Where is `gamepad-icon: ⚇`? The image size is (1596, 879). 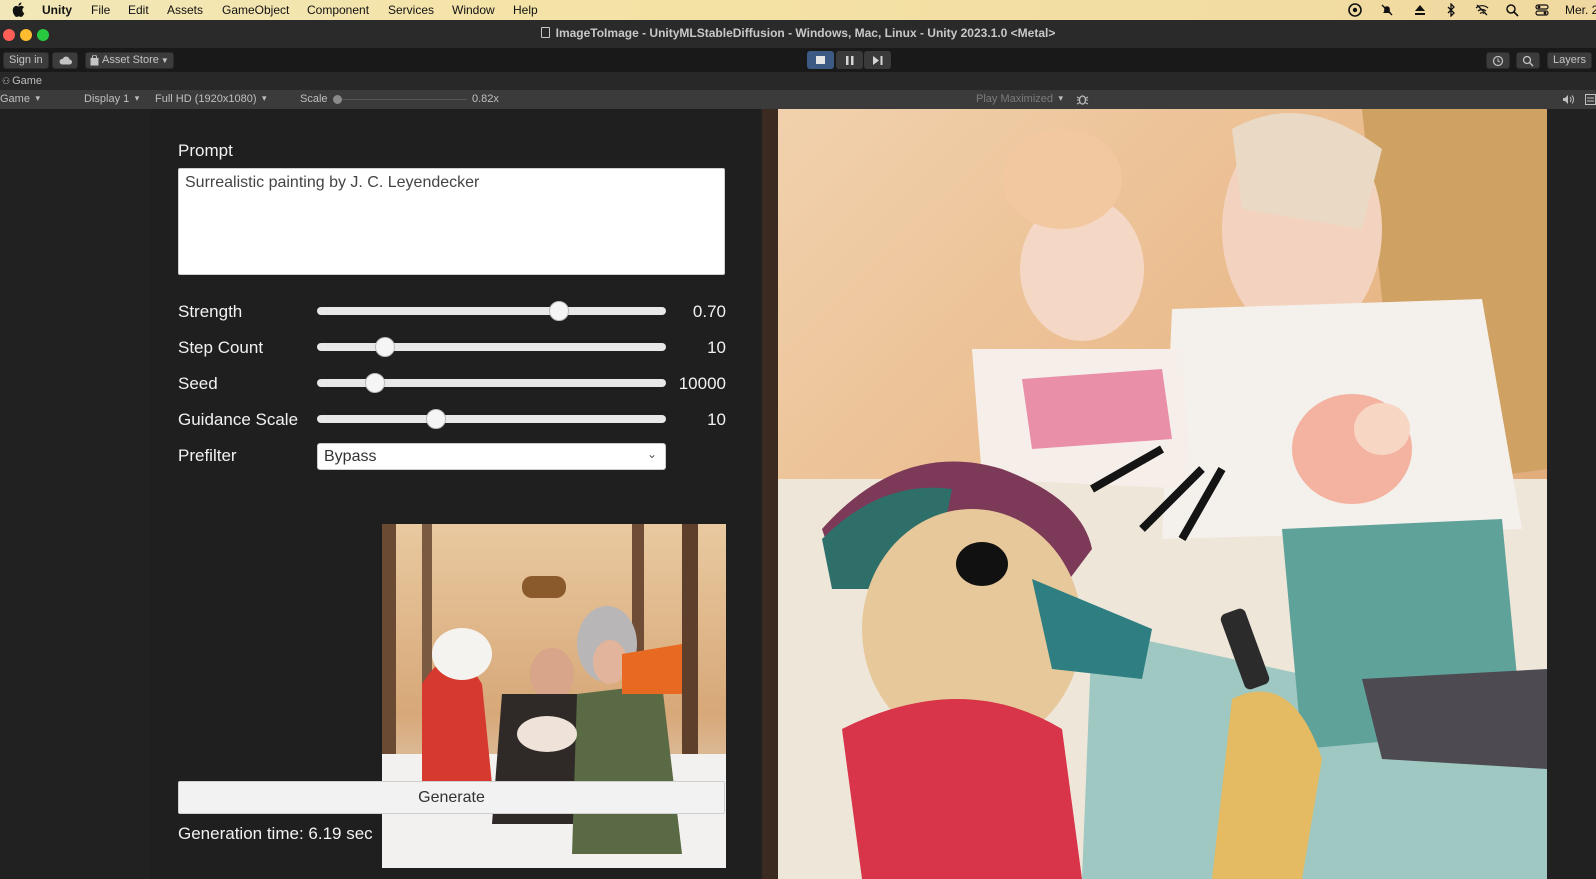 gamepad-icon: ⚇ is located at coordinates (6, 81).